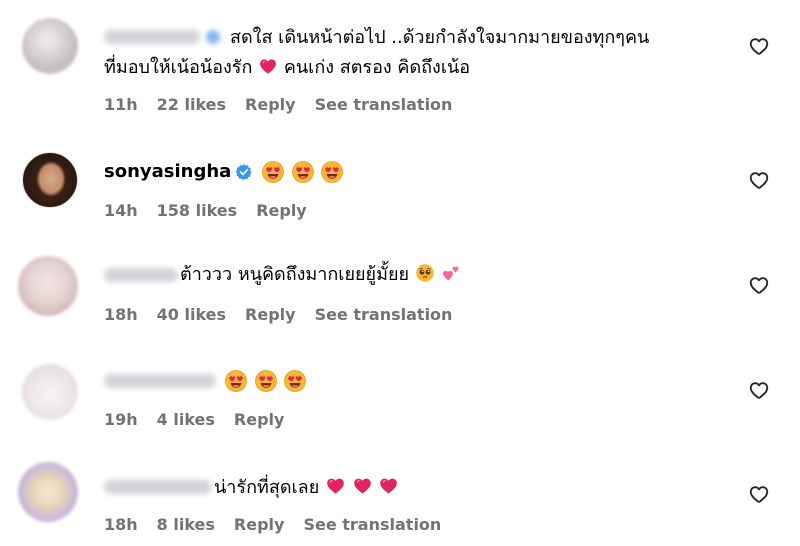  Describe the element at coordinates (121, 210) in the screenshot. I see `comment-time: 14h` at that location.